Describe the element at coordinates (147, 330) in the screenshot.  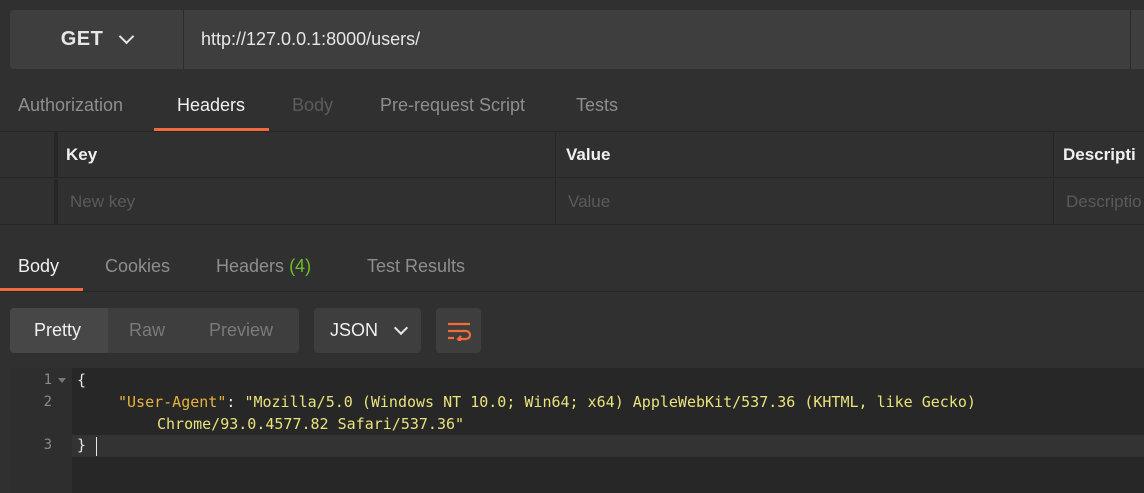
I see `format-raw-button: Raw` at that location.